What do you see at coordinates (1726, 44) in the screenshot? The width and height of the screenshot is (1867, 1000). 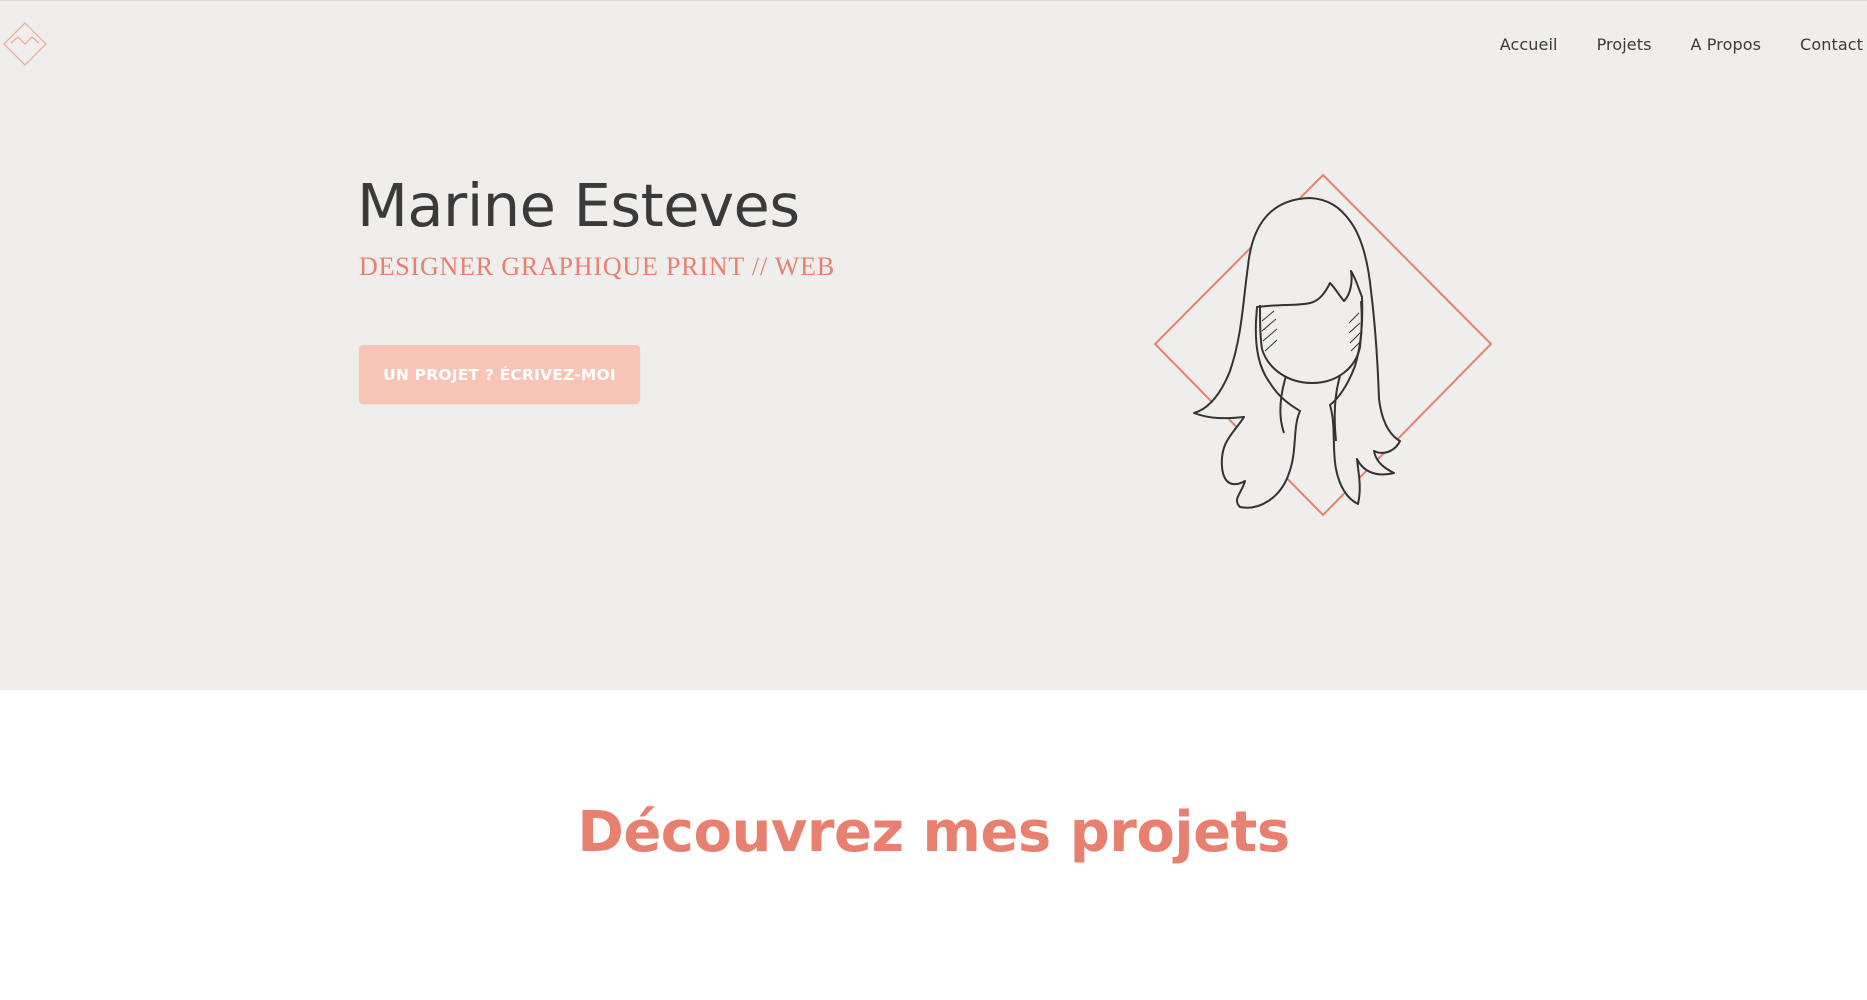 I see `nav-item-a-propos: A Propos` at bounding box center [1726, 44].